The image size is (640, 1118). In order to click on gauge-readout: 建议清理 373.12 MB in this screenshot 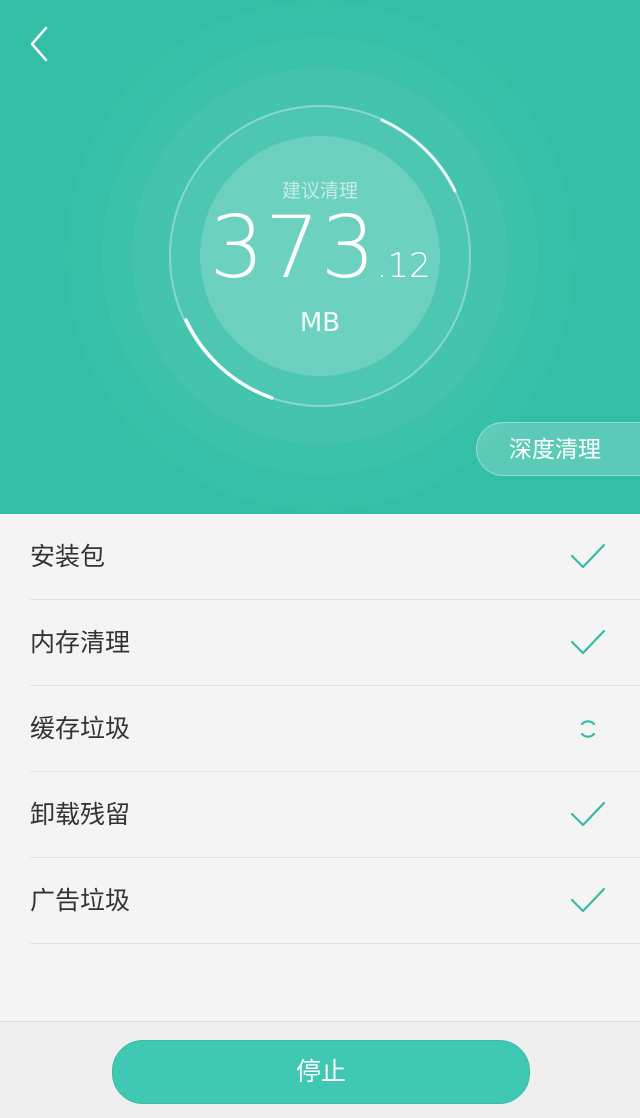, I will do `click(320, 265)`.